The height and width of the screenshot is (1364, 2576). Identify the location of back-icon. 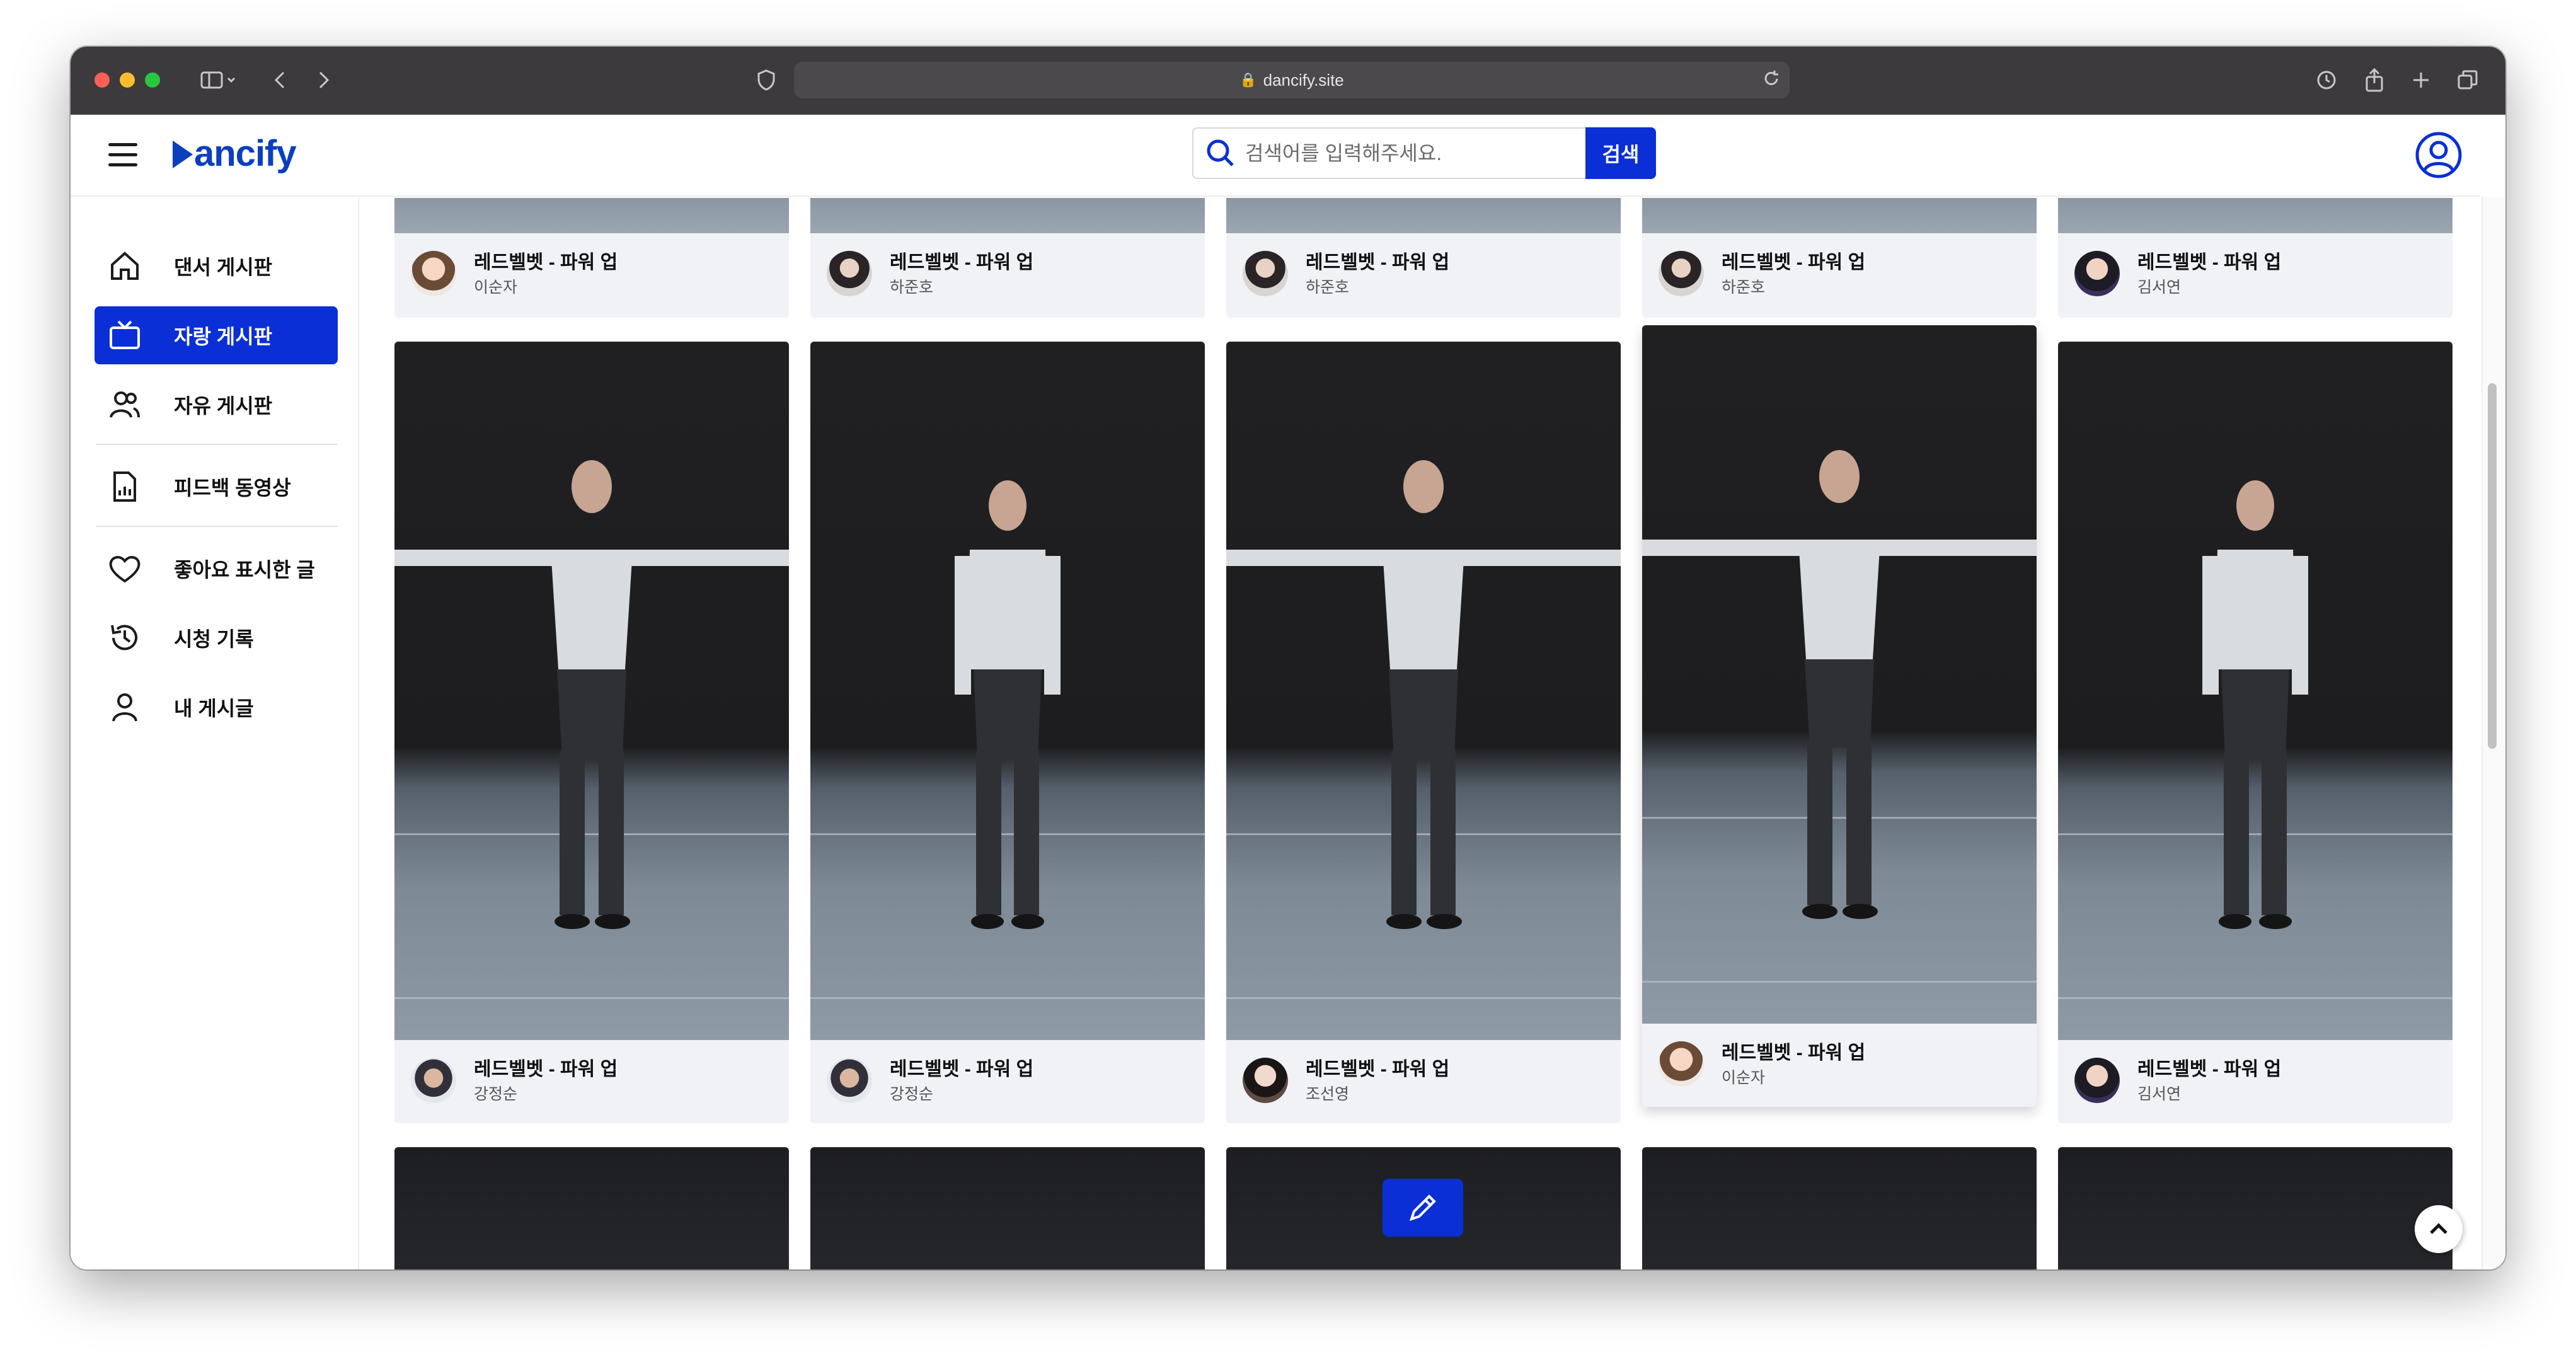
(279, 80).